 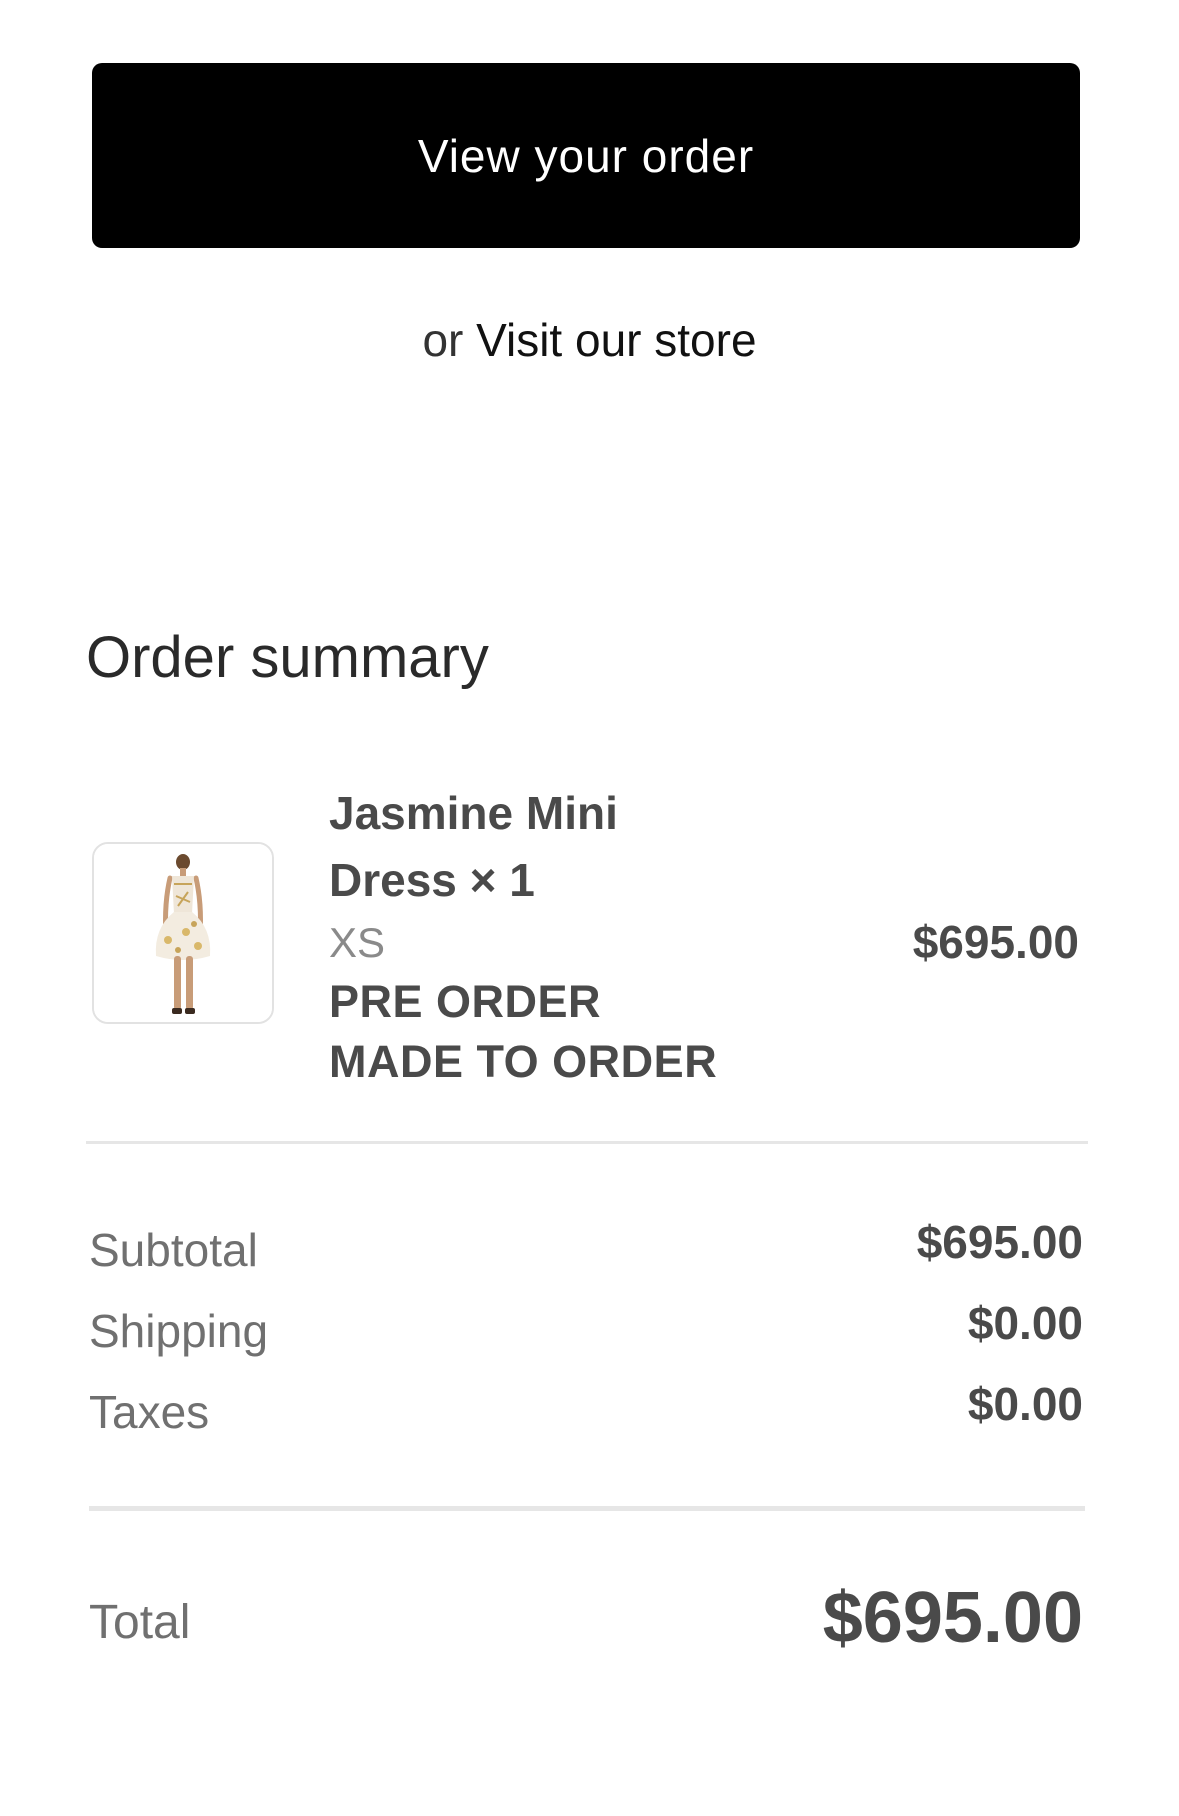 What do you see at coordinates (432, 880) in the screenshot?
I see `product-name-line2: Dress × 1` at bounding box center [432, 880].